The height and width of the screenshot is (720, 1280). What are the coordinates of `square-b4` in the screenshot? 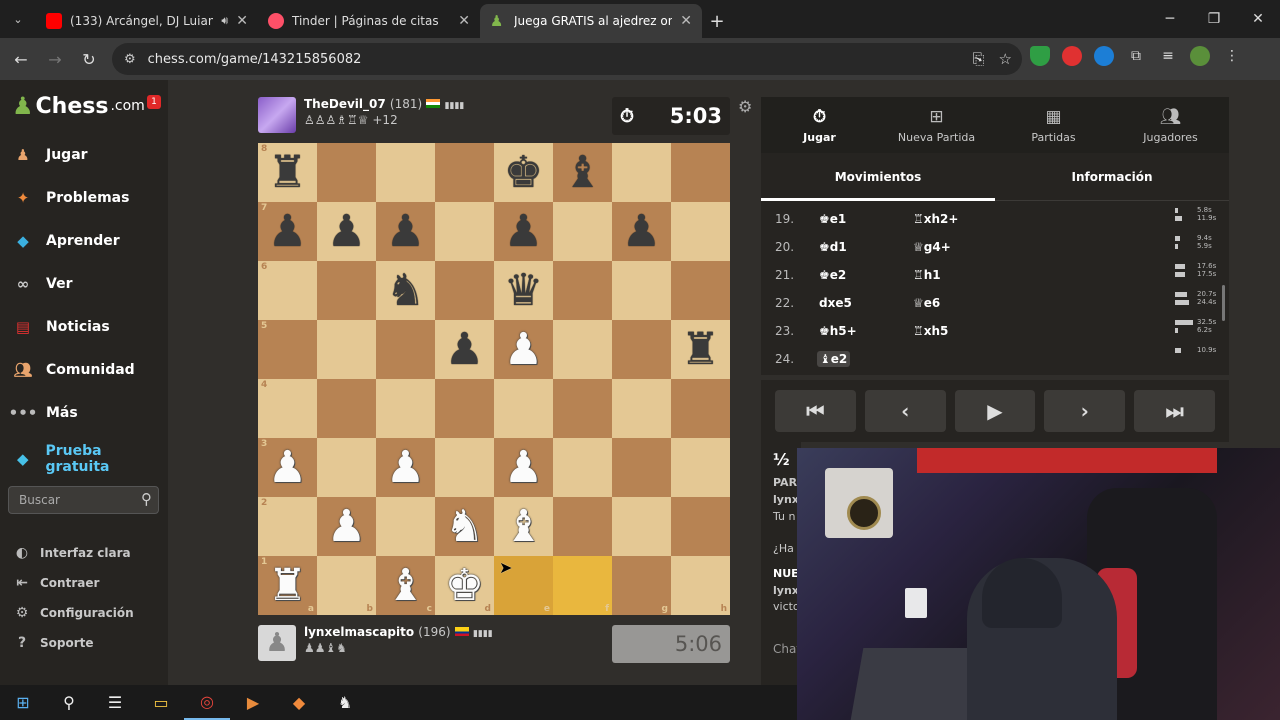 It's located at (346, 408).